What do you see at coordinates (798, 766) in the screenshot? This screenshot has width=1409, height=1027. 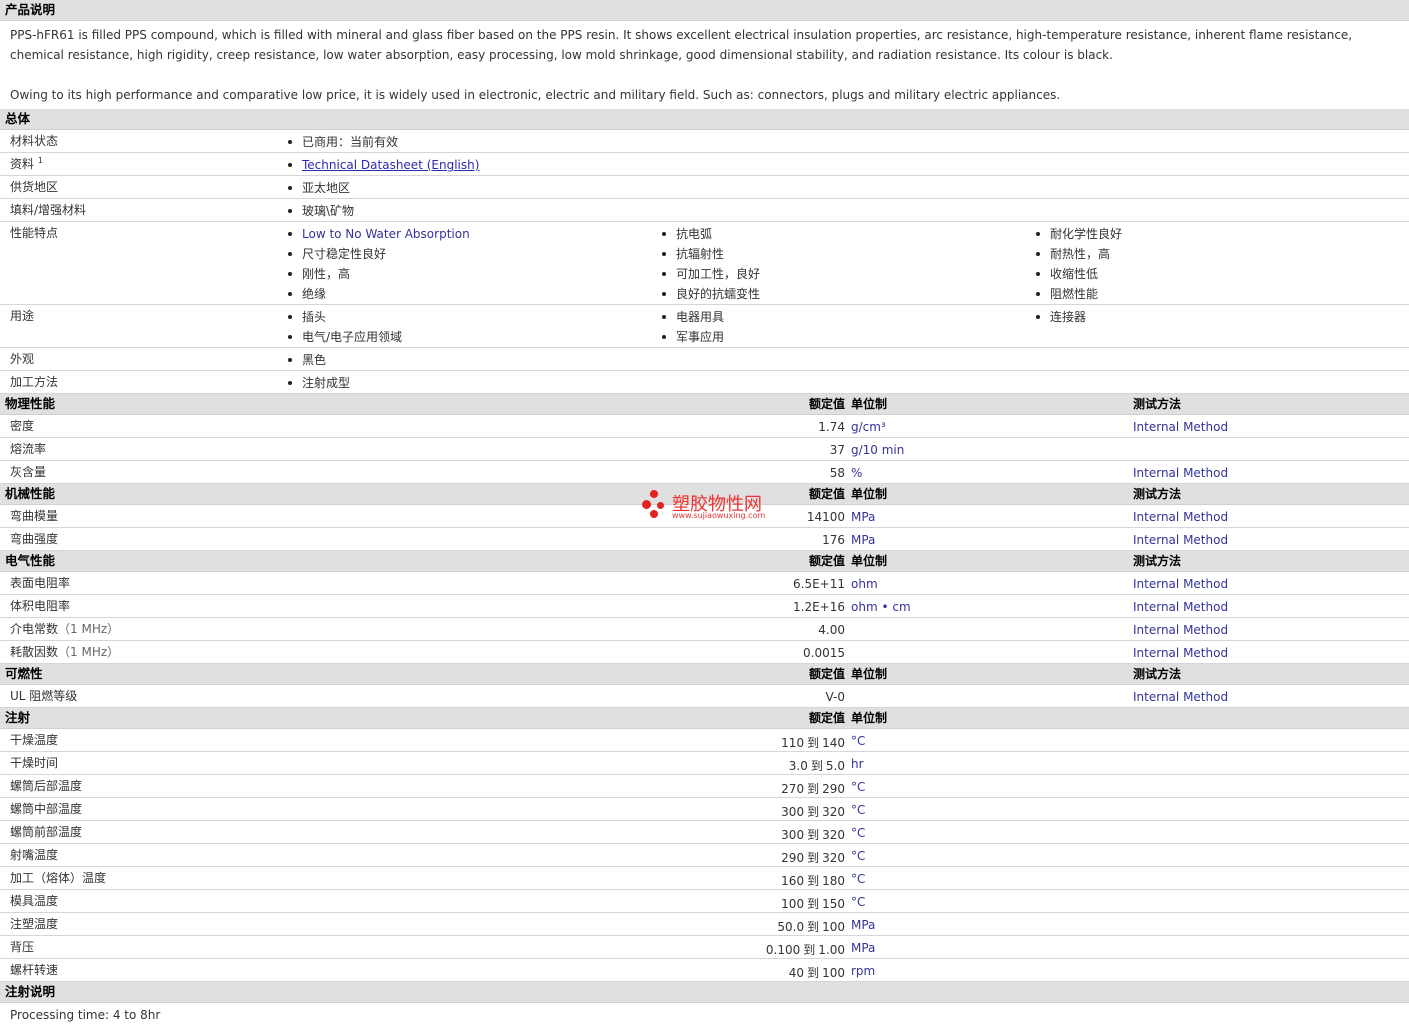 I see `range-low: 3.0` at bounding box center [798, 766].